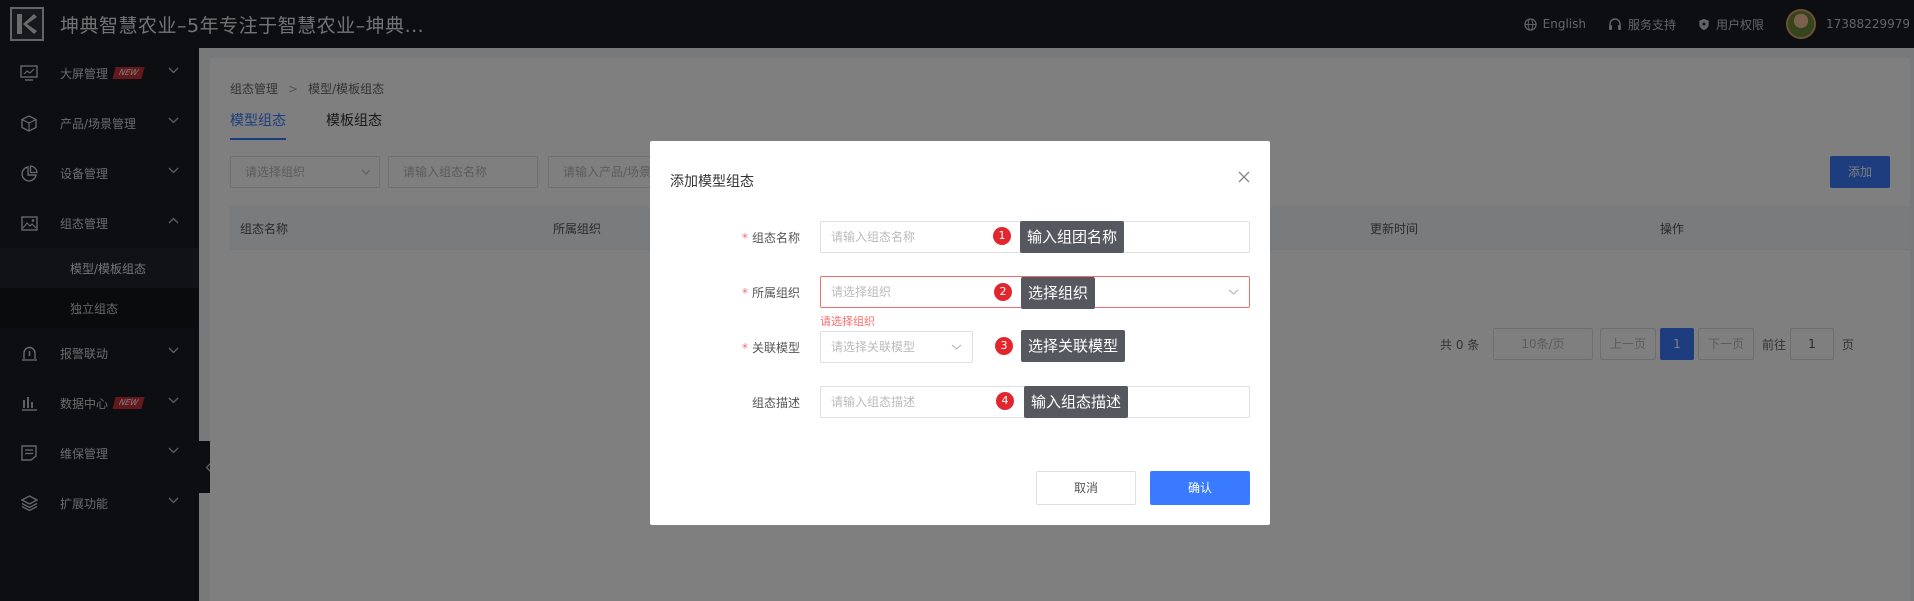  I want to click on annotation-callout: 选择关联模型, so click(1073, 346).